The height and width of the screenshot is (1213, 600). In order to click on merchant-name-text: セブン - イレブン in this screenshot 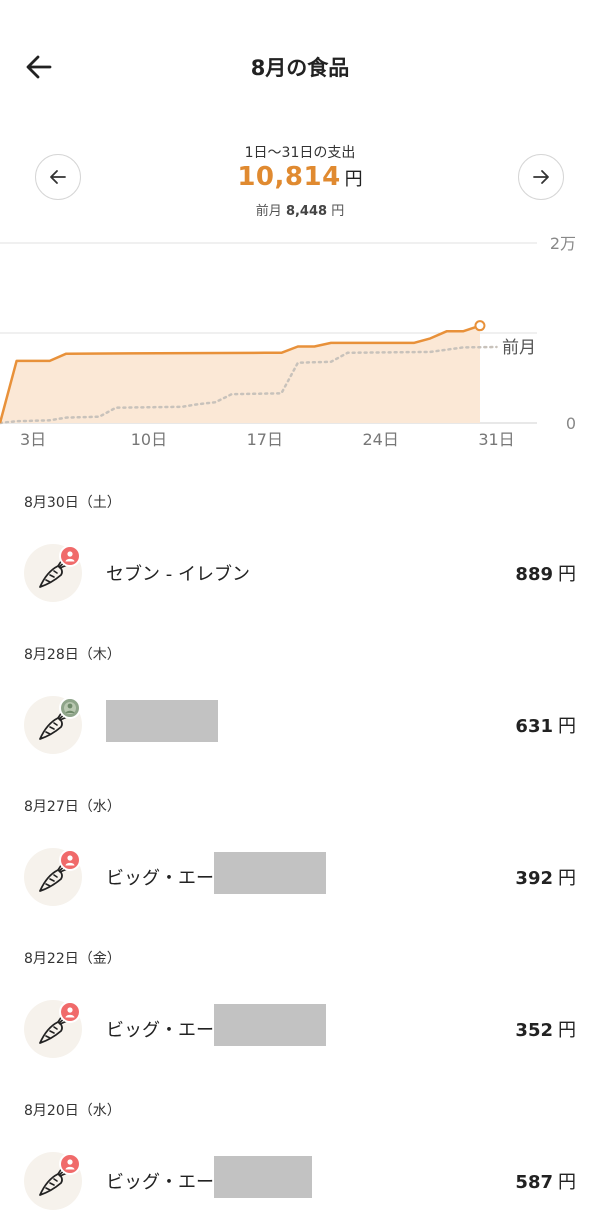, I will do `click(178, 574)`.